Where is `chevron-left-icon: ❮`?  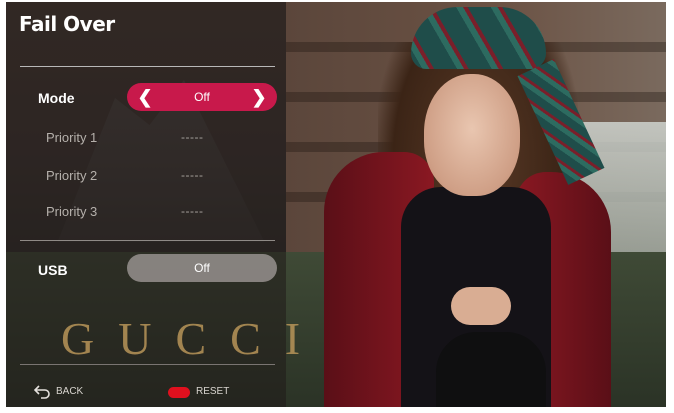 chevron-left-icon: ❮ is located at coordinates (145, 97).